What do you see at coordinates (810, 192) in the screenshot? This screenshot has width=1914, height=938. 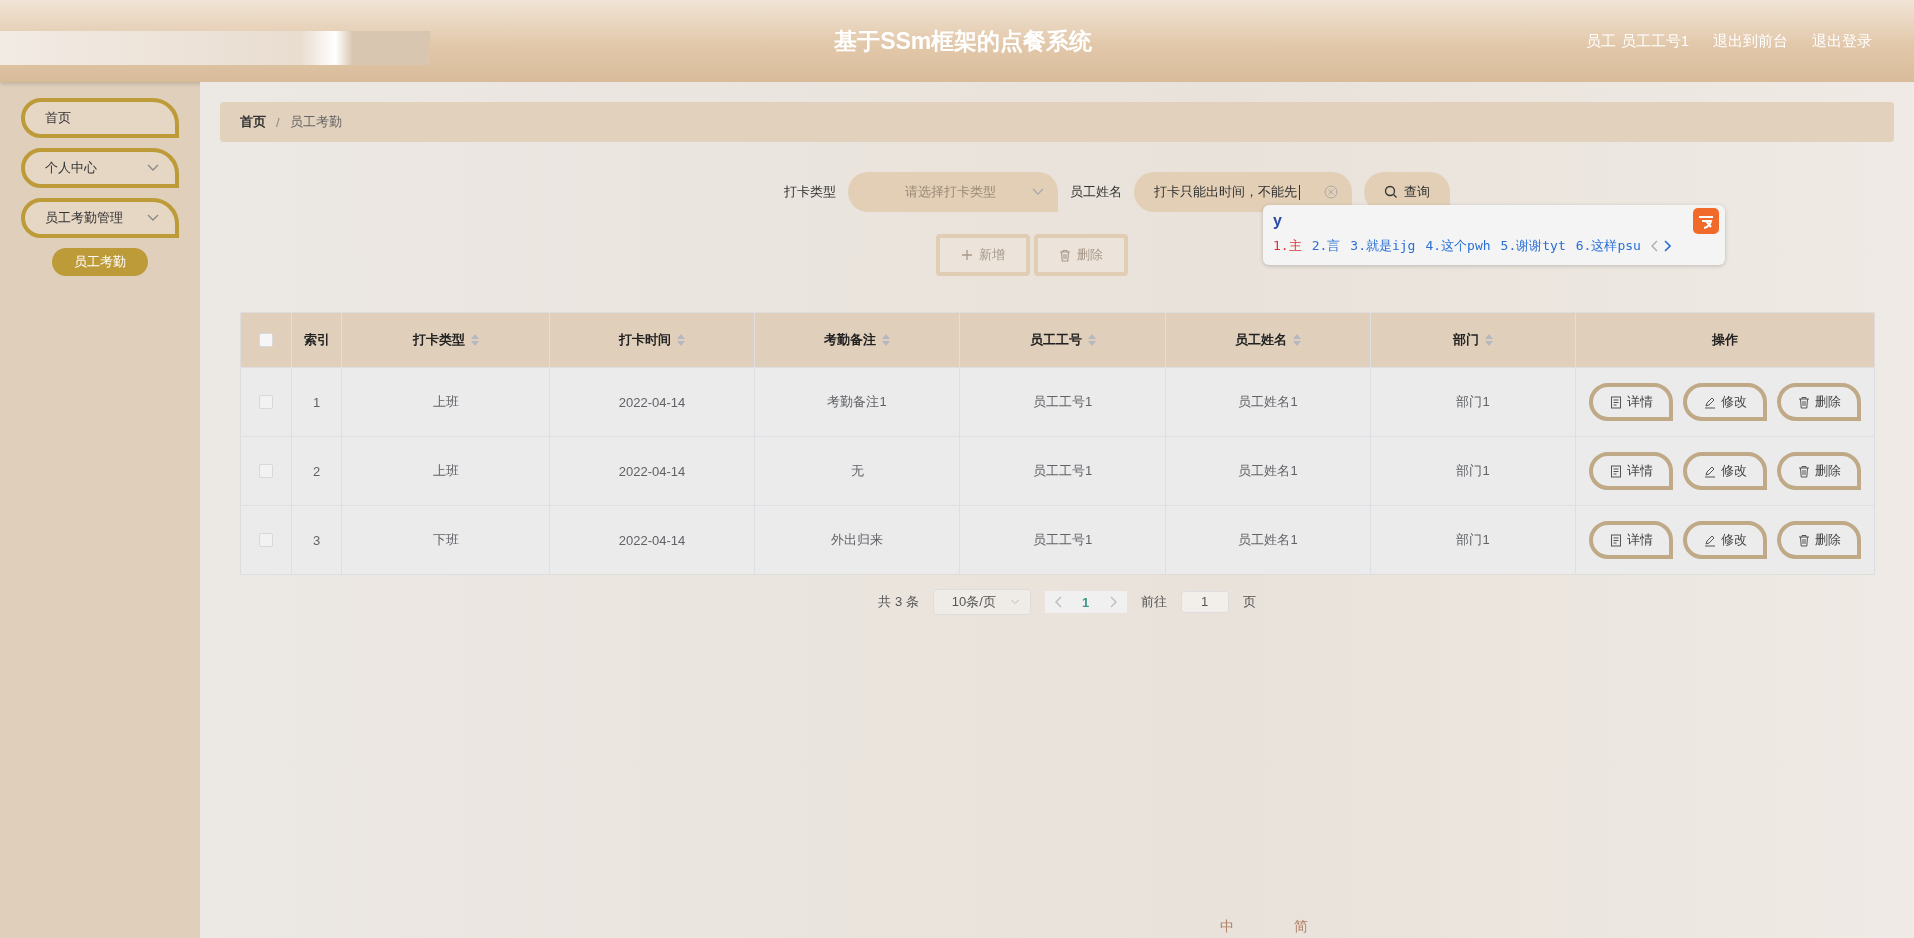 I see `field-label: 打卡类型` at bounding box center [810, 192].